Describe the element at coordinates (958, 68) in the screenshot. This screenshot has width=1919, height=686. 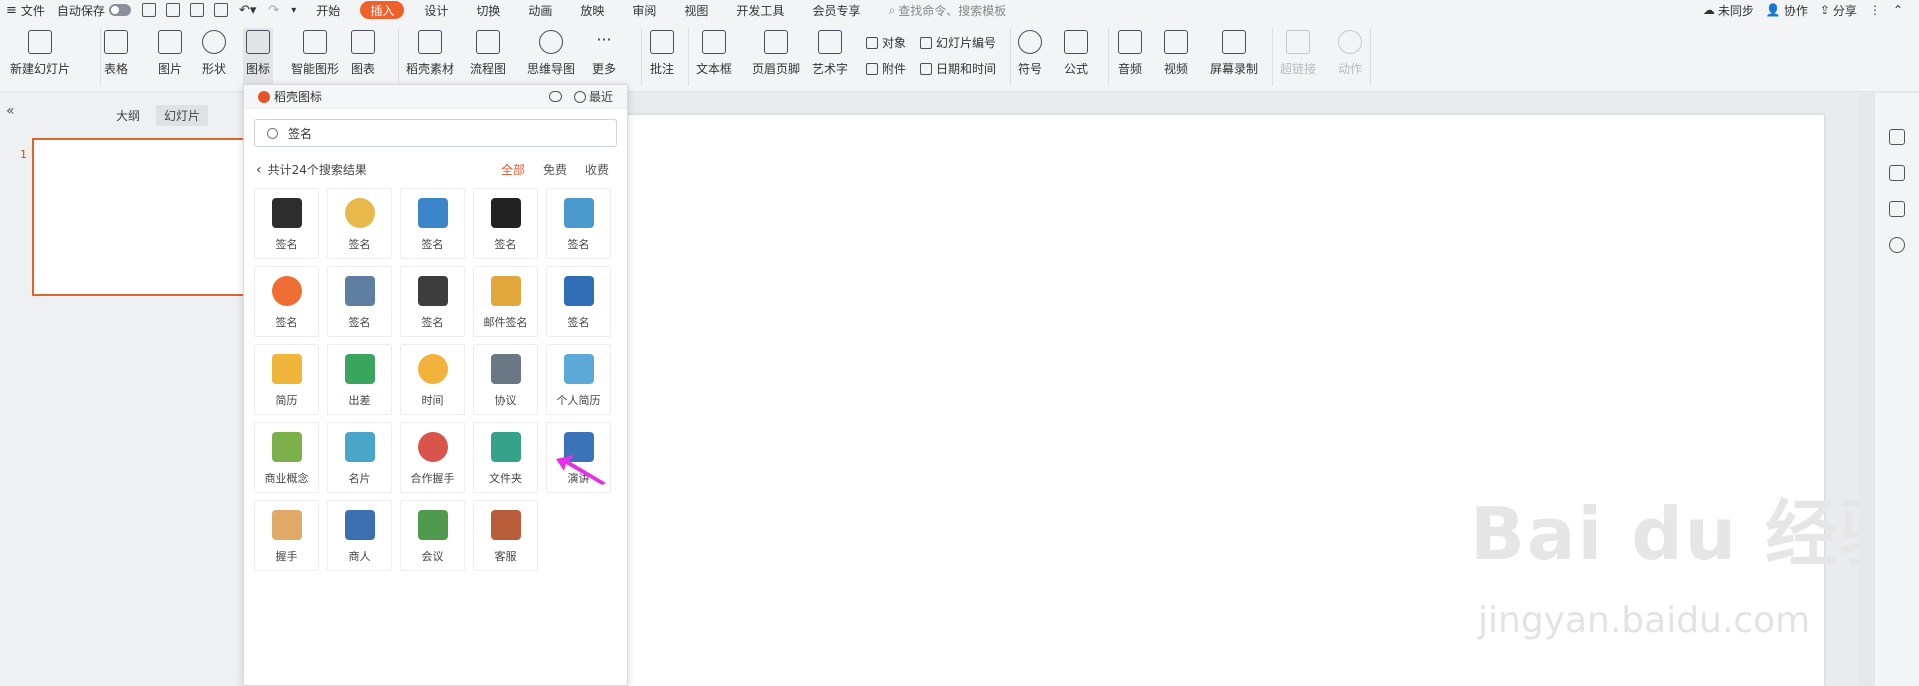
I see `datetime-button: 日期和时间` at that location.